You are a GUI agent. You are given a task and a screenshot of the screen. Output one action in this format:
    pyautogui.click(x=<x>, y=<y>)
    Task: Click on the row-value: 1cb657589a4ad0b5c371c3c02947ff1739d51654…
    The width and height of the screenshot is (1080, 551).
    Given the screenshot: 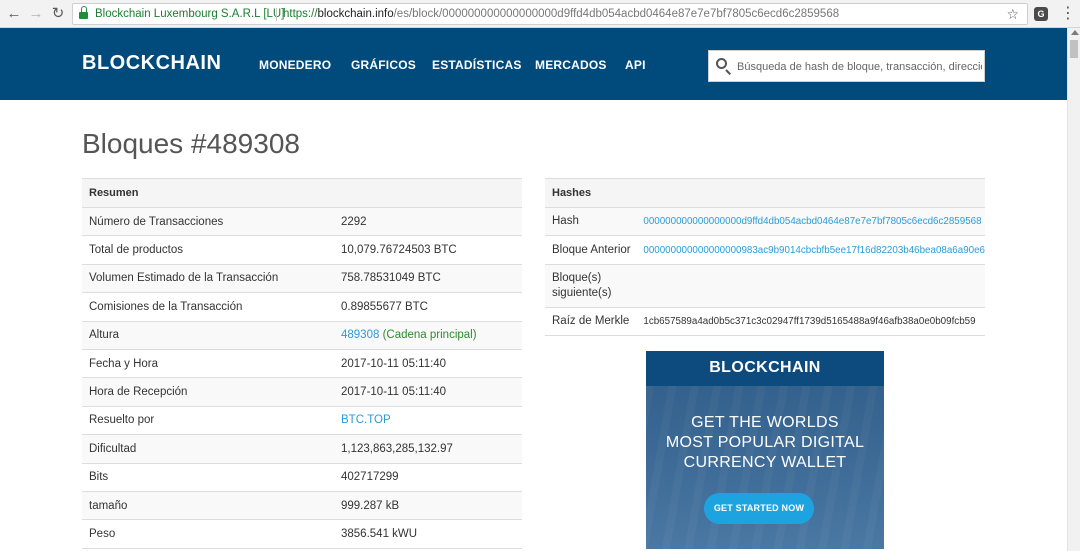 What is the action you would take?
    pyautogui.click(x=810, y=322)
    